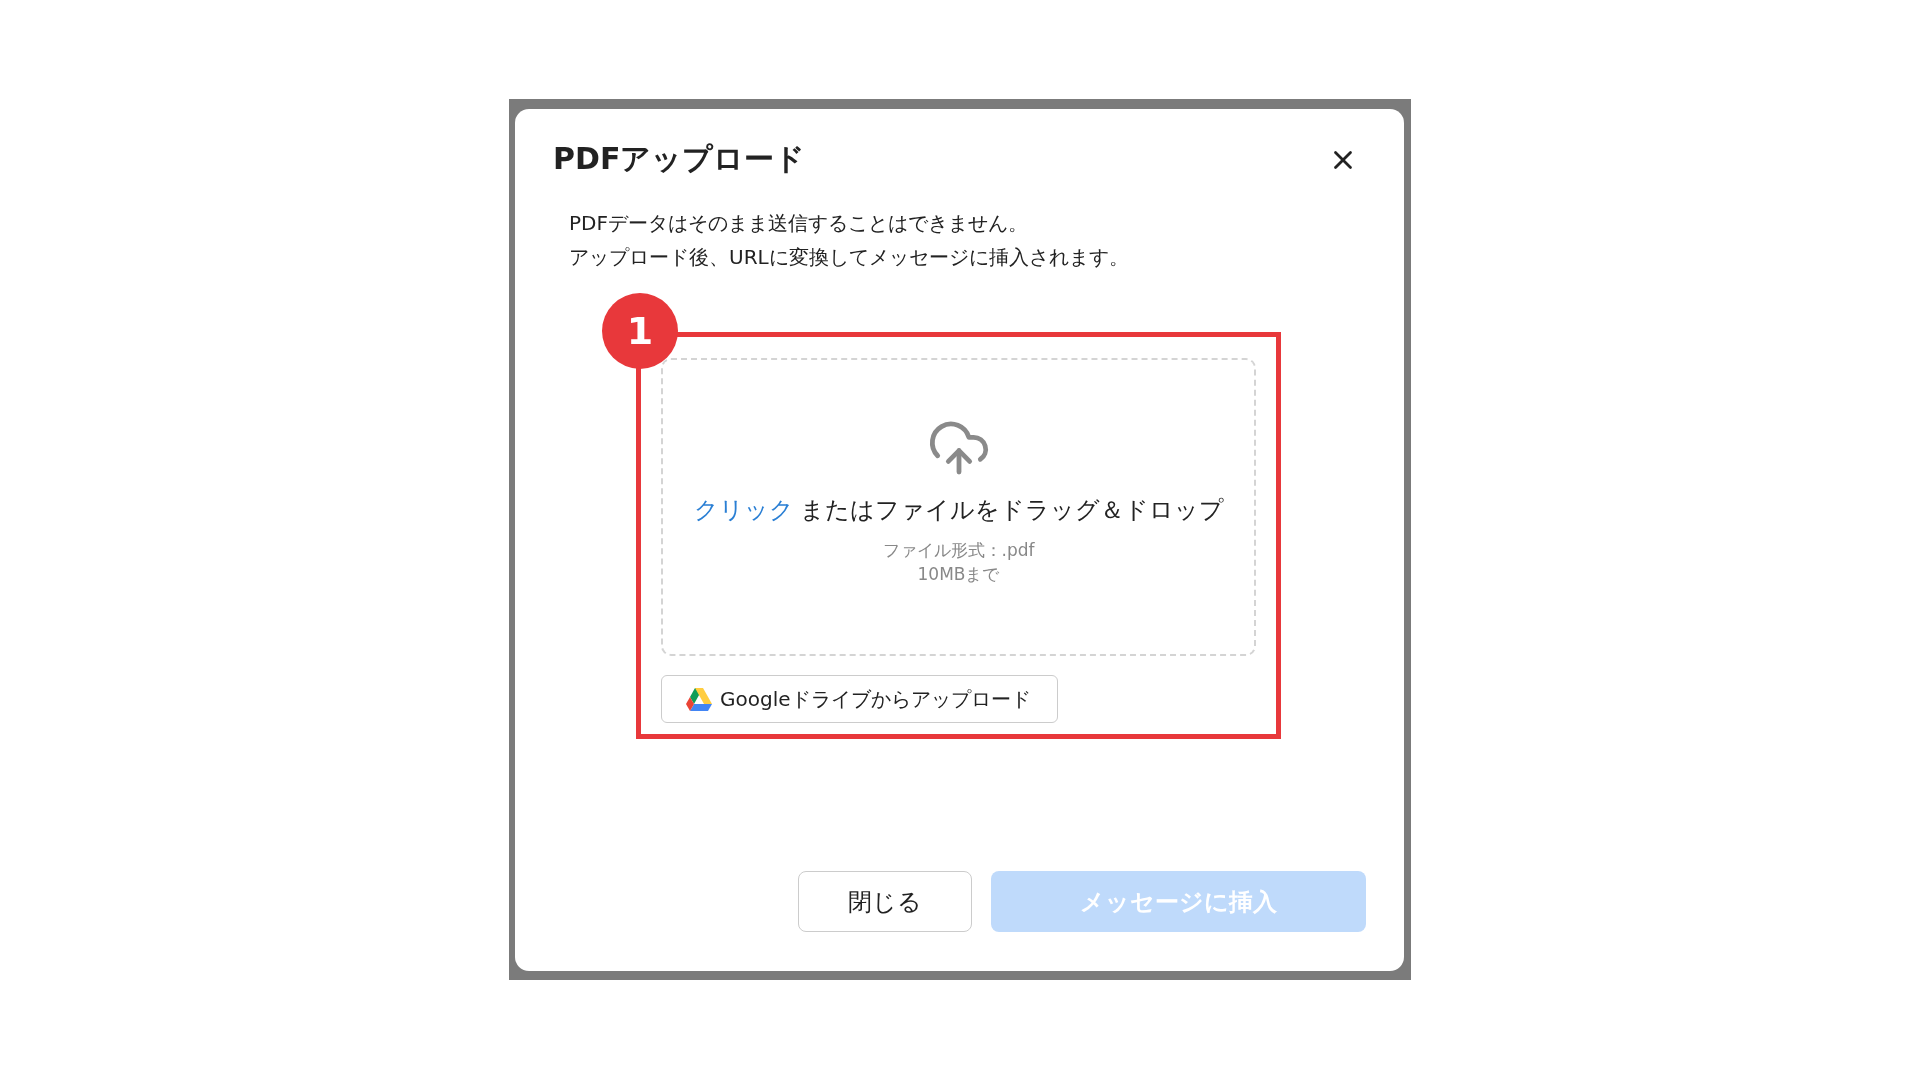 This screenshot has height=1080, width=1920. I want to click on close-dialog-button: 閉じる, so click(885, 901).